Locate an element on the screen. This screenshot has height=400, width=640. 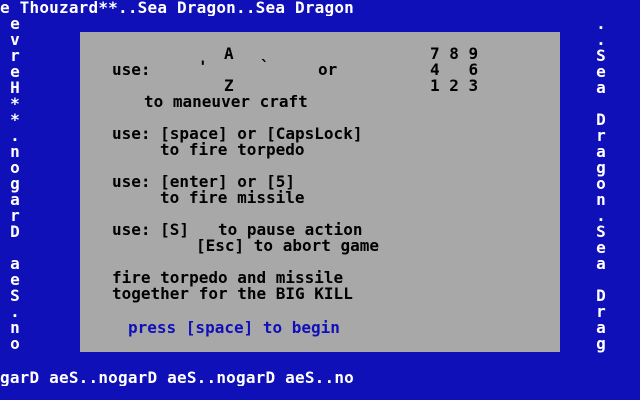
marquee-char: g is located at coordinates (601, 343).